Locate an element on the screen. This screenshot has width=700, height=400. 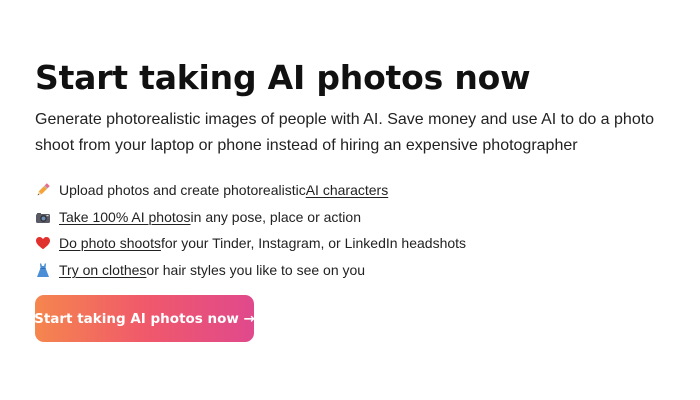
feature-text: Upload photos and create photorealistic is located at coordinates (182, 190).